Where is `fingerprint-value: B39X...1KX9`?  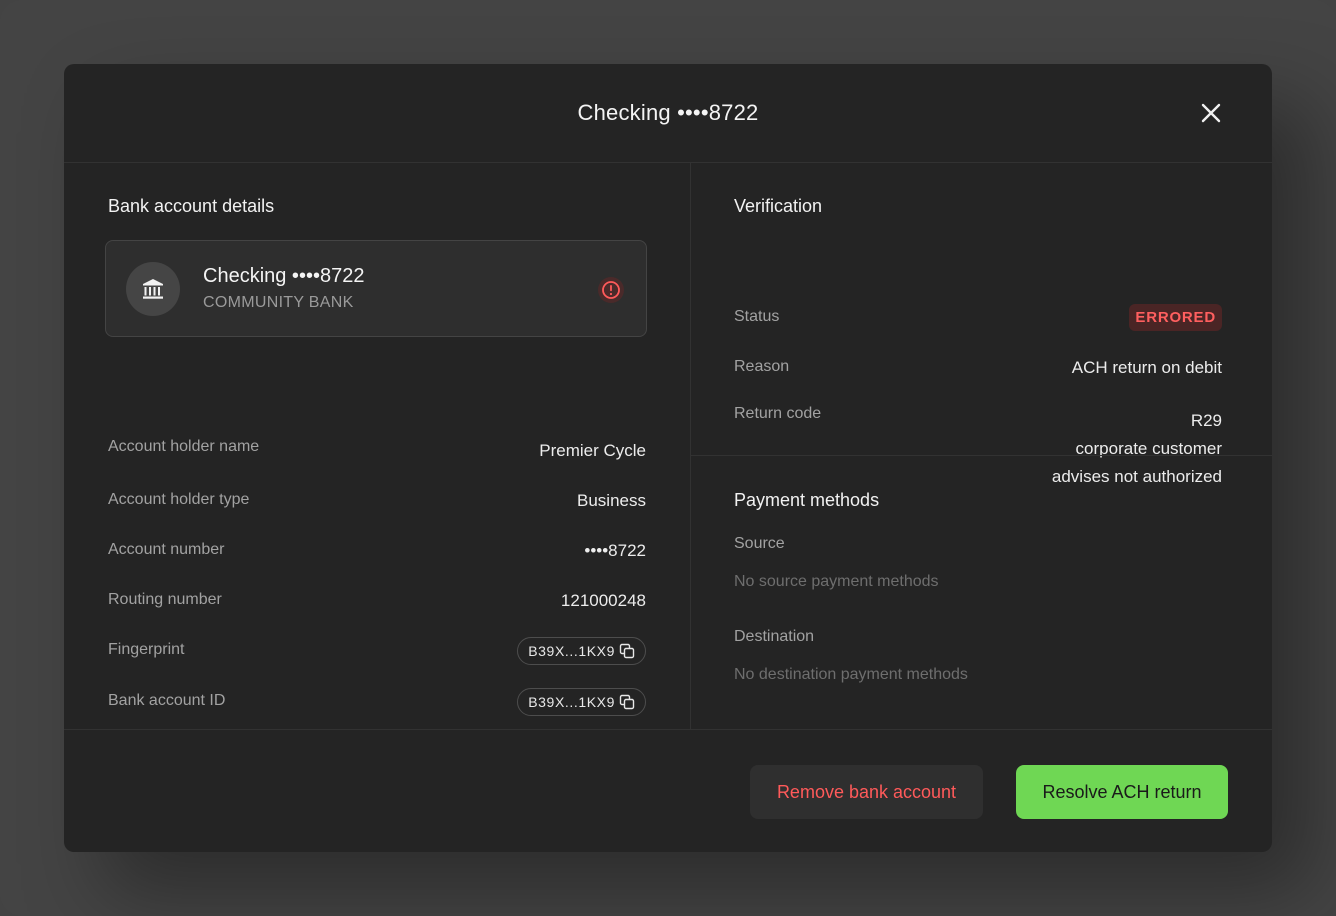 fingerprint-value: B39X...1KX9 is located at coordinates (571, 651).